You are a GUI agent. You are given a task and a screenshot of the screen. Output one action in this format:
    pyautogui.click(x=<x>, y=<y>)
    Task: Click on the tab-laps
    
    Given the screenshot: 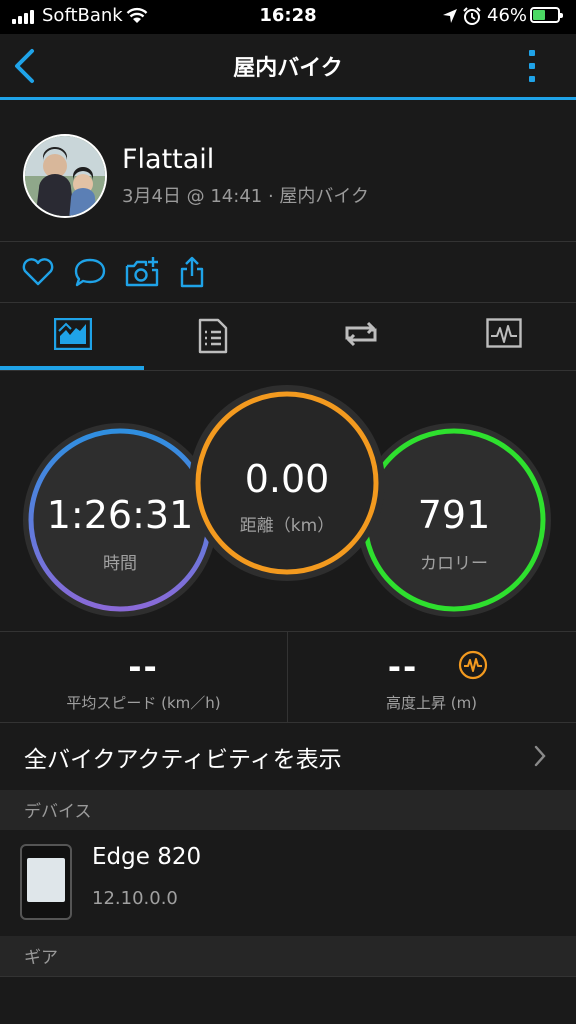 What is the action you would take?
    pyautogui.click(x=360, y=340)
    